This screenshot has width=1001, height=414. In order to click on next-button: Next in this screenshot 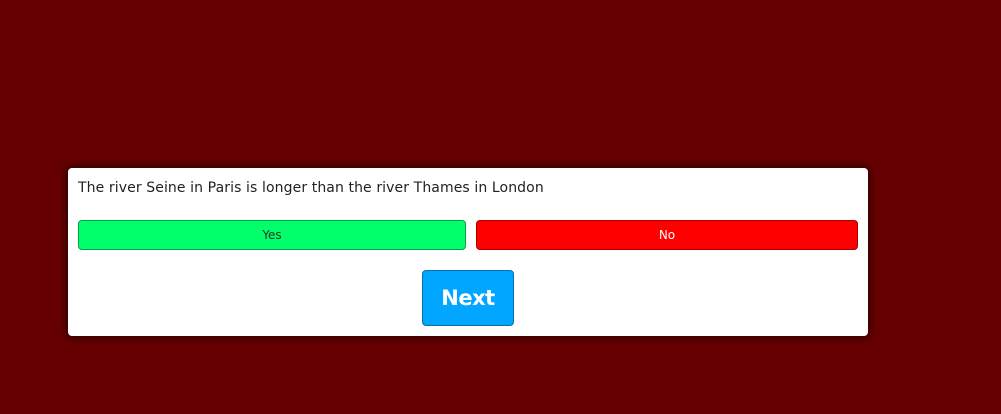, I will do `click(468, 298)`.